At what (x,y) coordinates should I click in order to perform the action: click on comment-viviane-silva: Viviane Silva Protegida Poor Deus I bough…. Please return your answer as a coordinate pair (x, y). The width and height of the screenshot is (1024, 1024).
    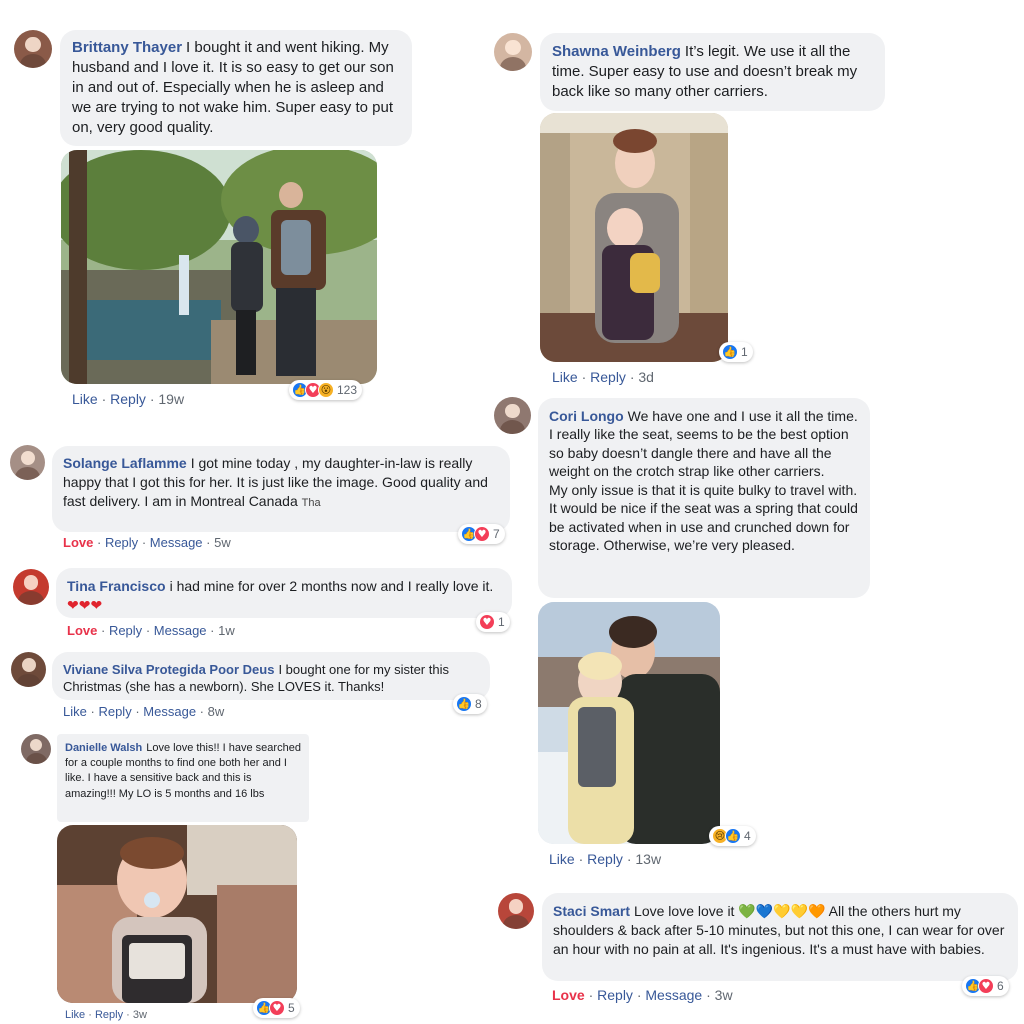
    Looking at the image, I should click on (260, 687).